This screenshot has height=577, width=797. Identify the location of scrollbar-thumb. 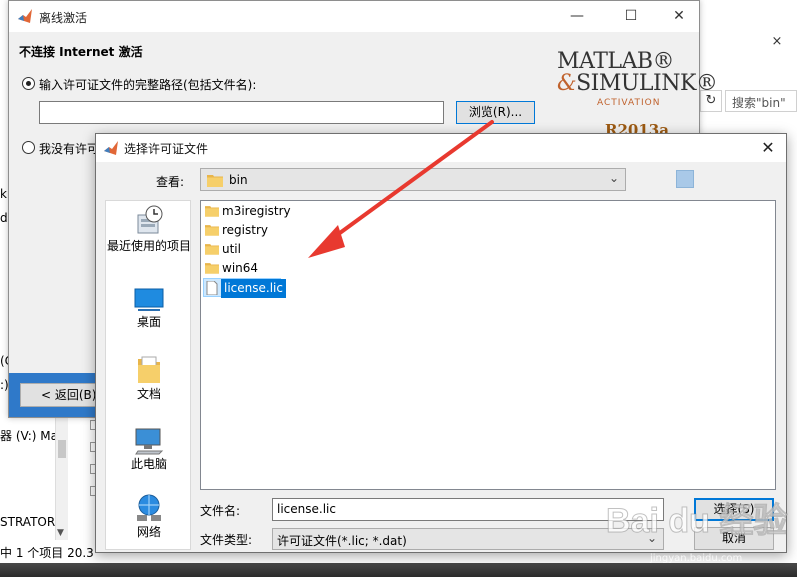
(62, 449).